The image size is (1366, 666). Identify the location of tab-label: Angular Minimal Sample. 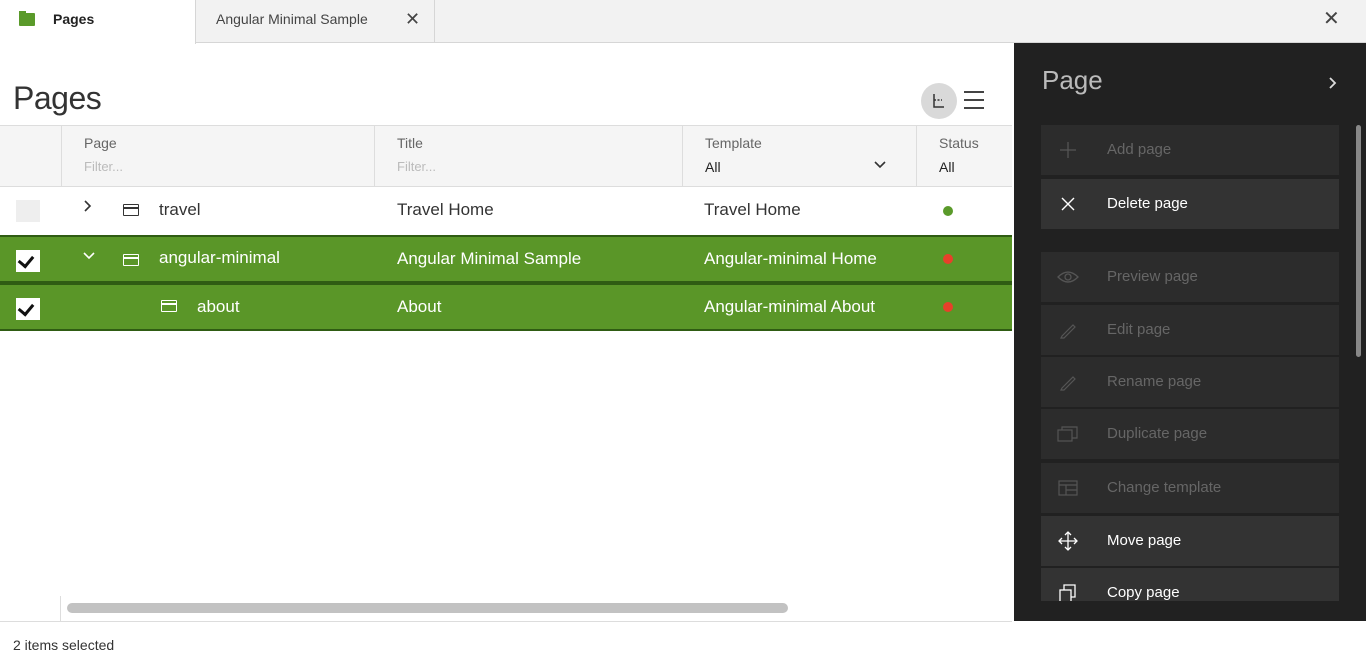
(292, 19).